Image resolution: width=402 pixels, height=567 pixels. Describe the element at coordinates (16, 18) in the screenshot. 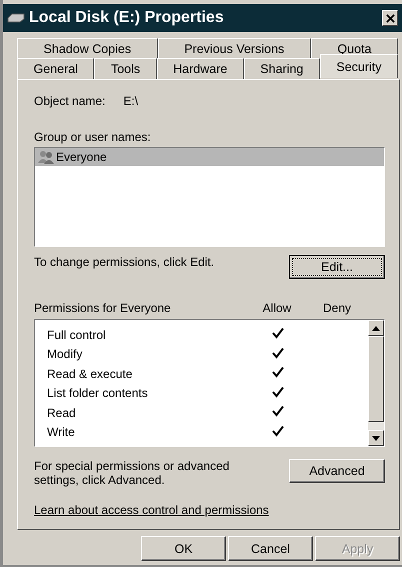

I see `drive-icon` at that location.